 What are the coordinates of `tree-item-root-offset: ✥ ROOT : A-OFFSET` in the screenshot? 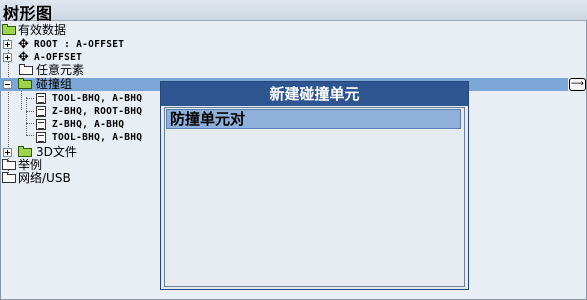 It's located at (100, 44).